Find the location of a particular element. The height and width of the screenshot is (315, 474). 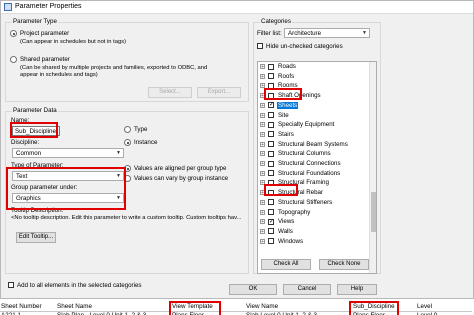

category-item-18: + Windows is located at coordinates (314, 241).